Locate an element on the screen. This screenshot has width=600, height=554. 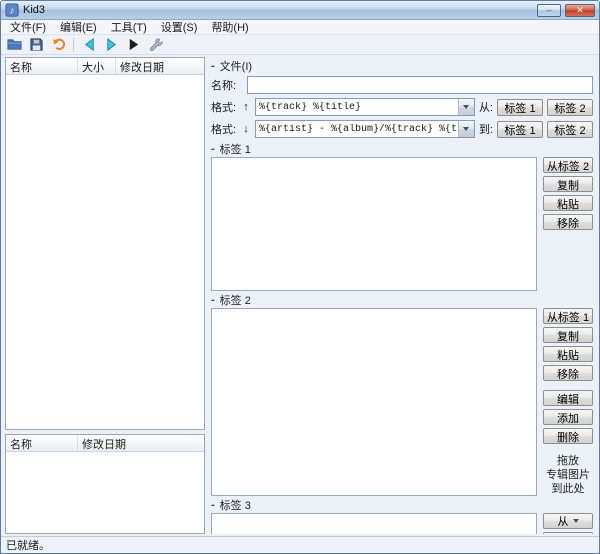
tag3-from-dropdown-button: 从 is located at coordinates (568, 521).